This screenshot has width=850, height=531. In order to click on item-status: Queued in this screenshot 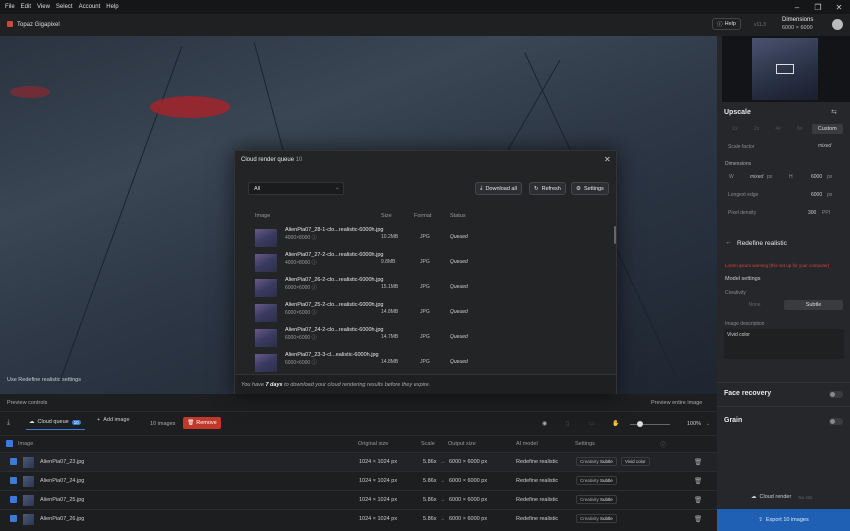, I will do `click(459, 287)`.